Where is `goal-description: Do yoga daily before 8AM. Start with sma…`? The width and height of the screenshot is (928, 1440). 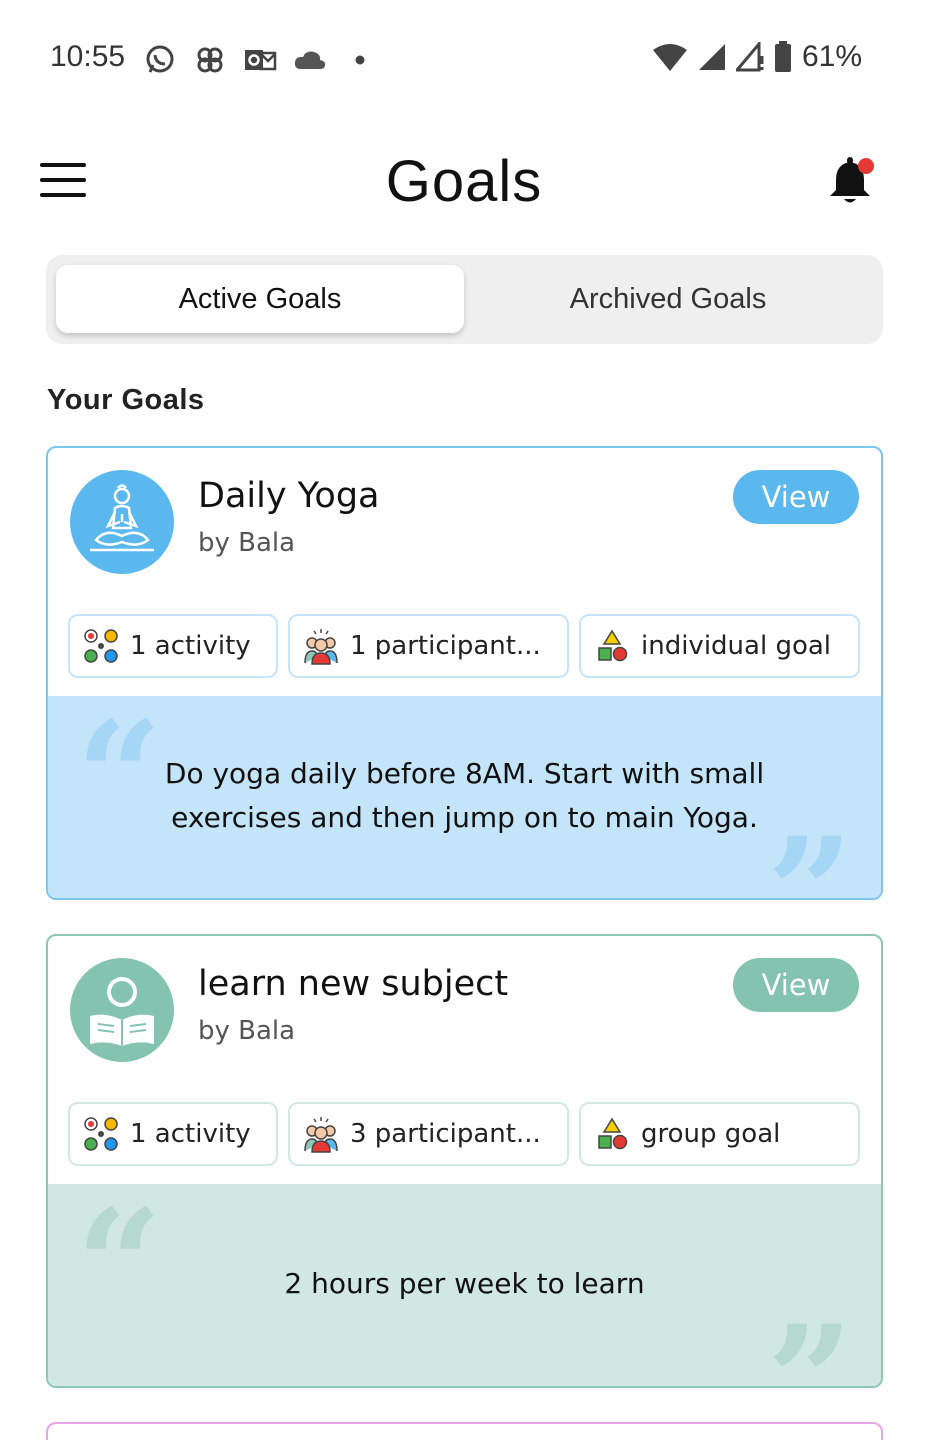 goal-description: Do yoga daily before 8AM. Start with sma… is located at coordinates (464, 795).